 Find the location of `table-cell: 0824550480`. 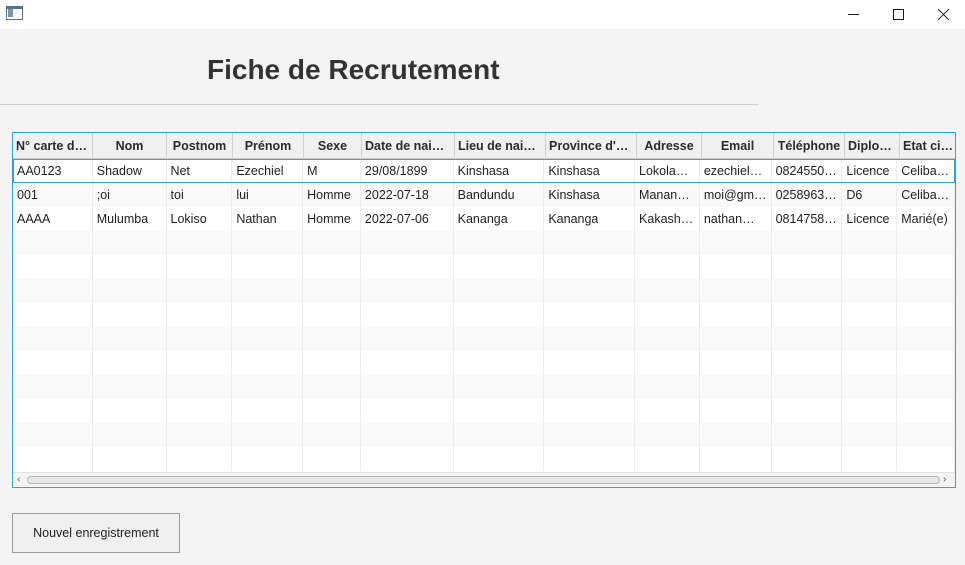

table-cell: 0824550480 is located at coordinates (807, 171).